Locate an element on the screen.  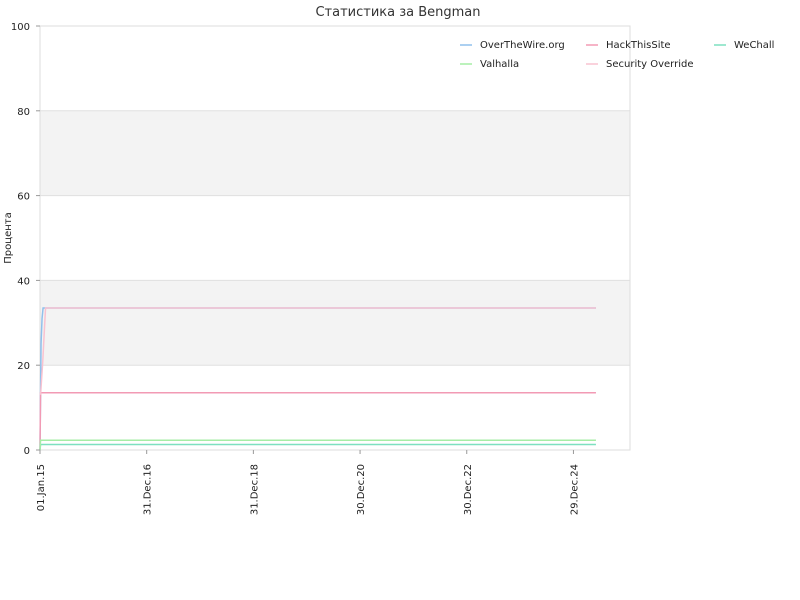
x-tick-label: 30.Dec.20 is located at coordinates (361, 489).